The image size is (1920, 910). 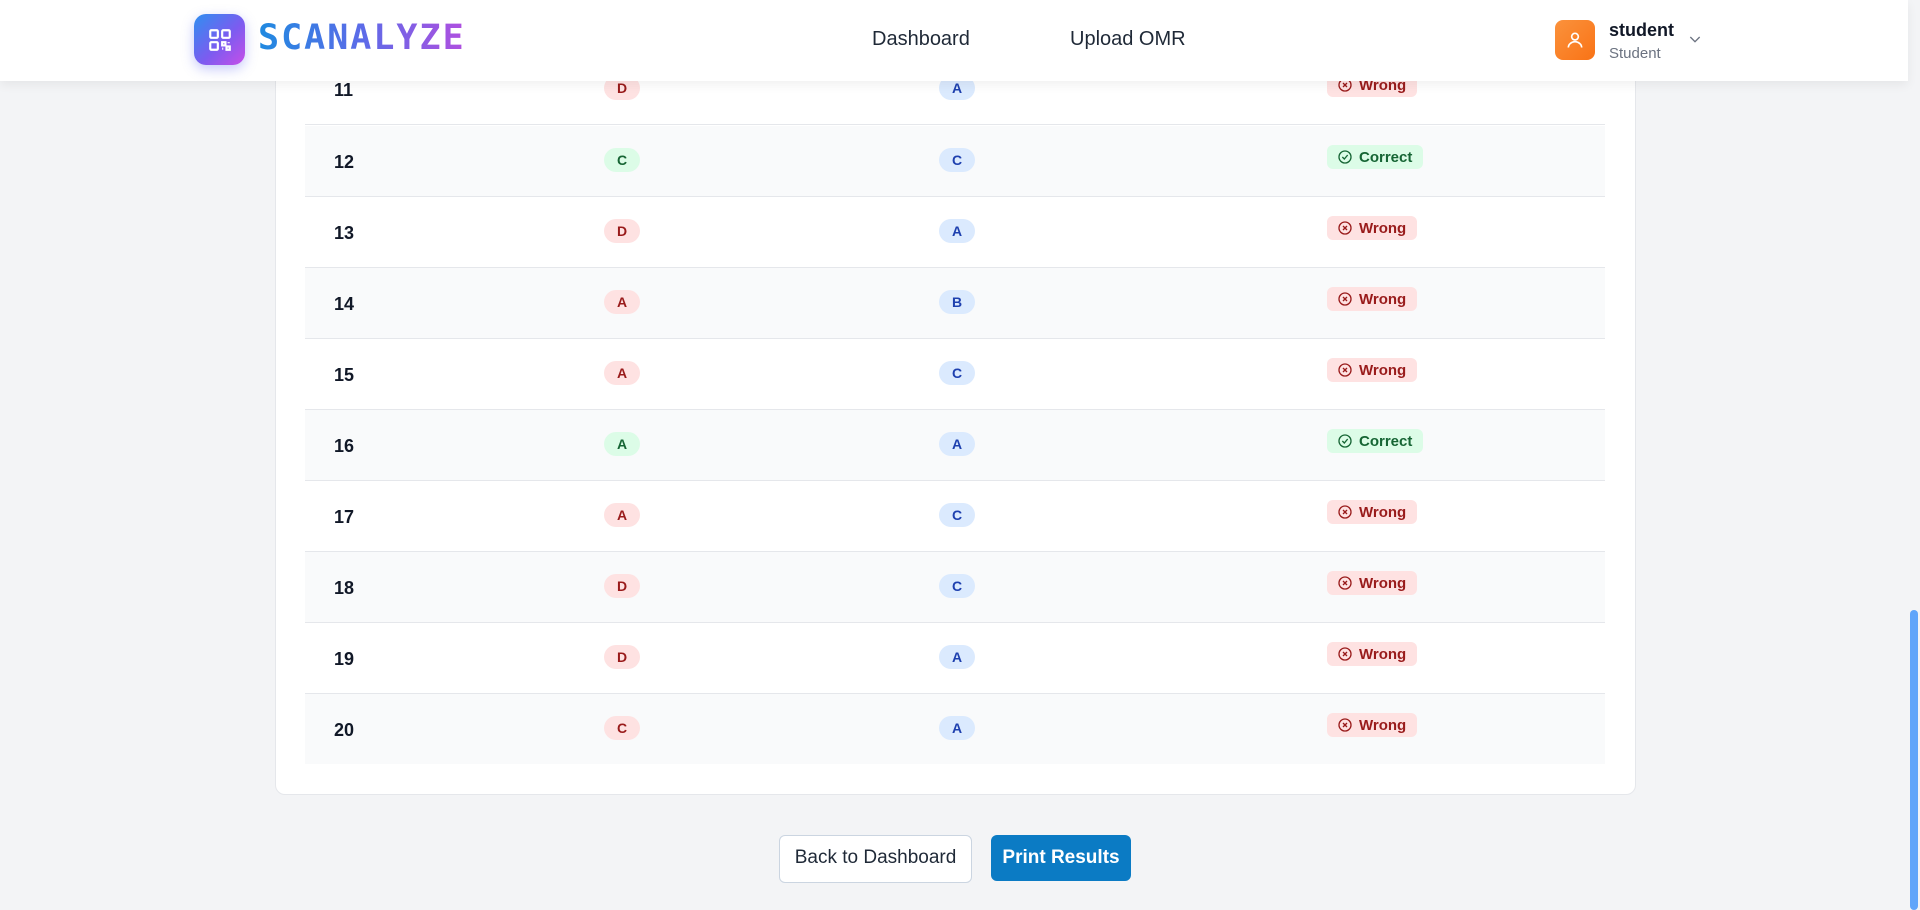 I want to click on question-number: 17, so click(x=344, y=517).